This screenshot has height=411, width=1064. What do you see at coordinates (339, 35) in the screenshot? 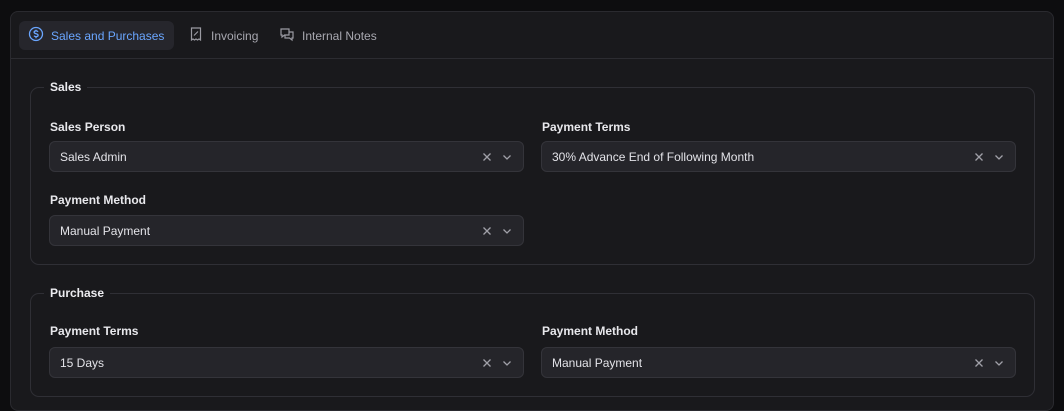
I see `tab-label: Internal Notes` at bounding box center [339, 35].